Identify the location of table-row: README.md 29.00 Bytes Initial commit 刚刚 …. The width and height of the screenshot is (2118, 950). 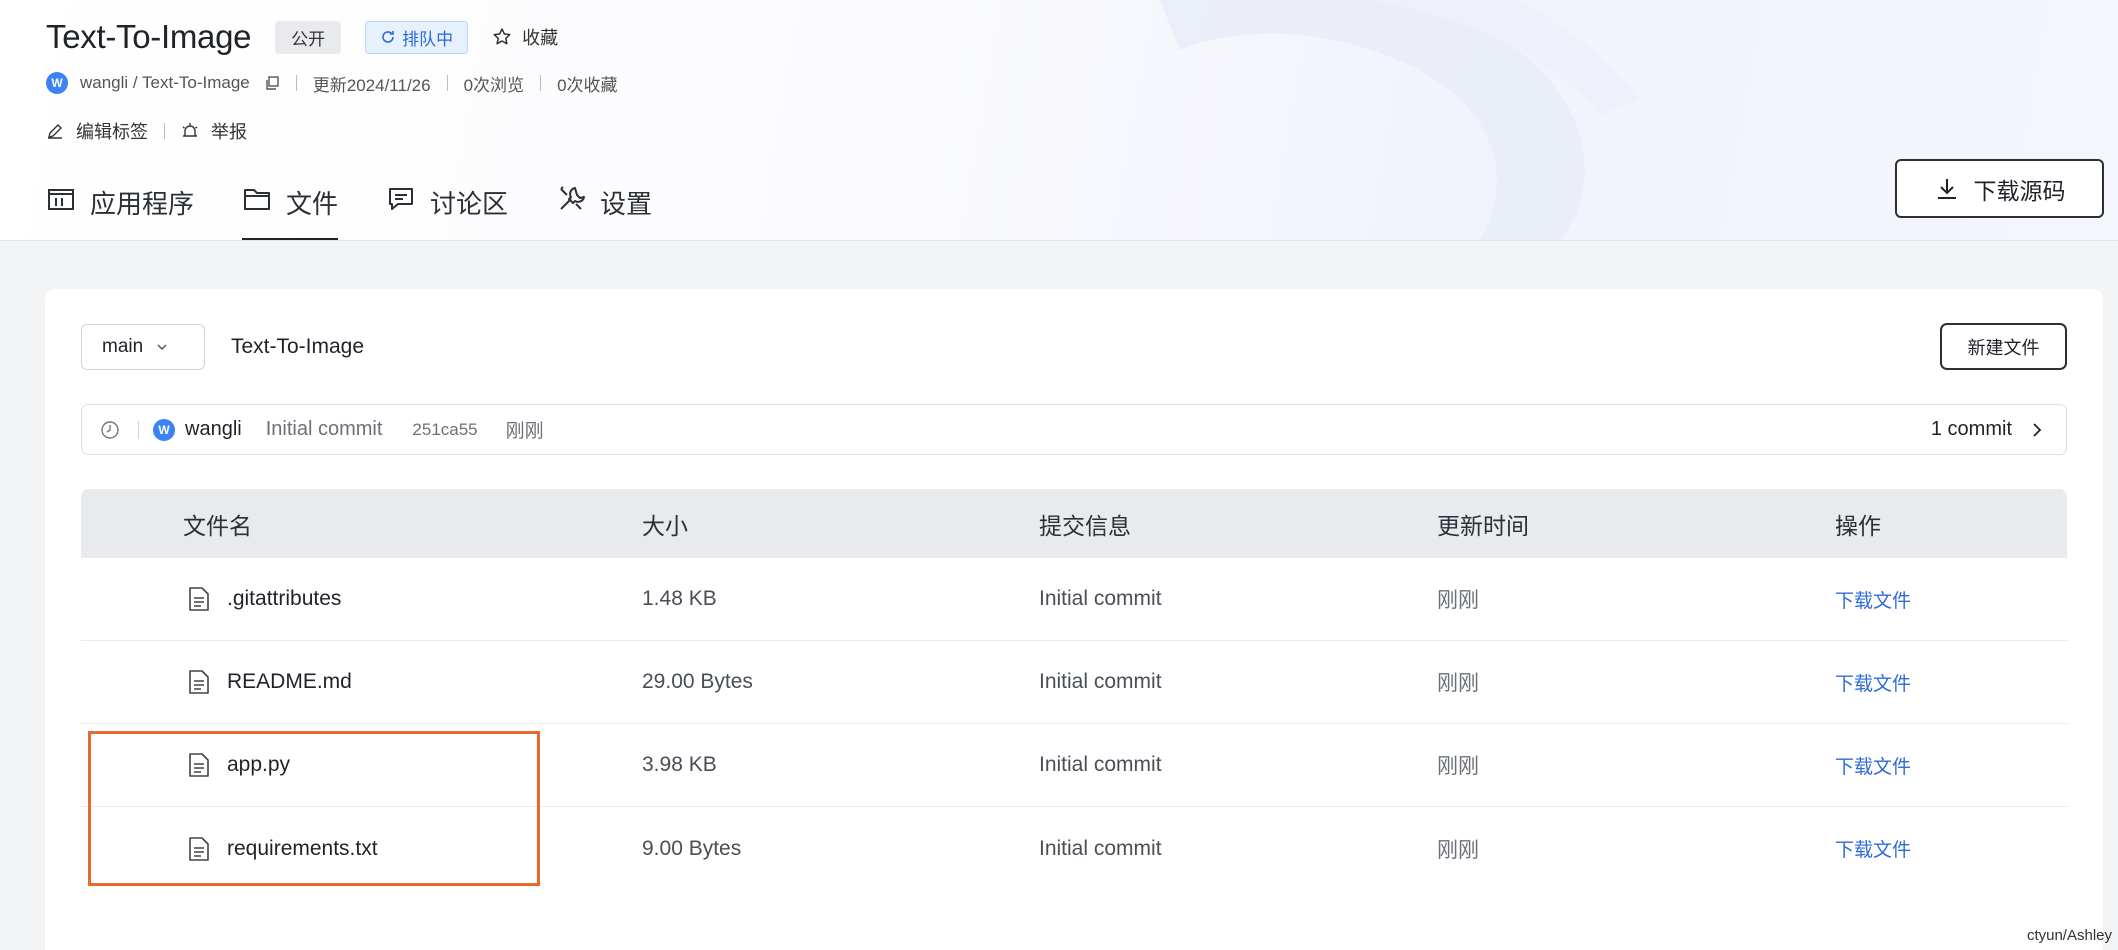
(1074, 682).